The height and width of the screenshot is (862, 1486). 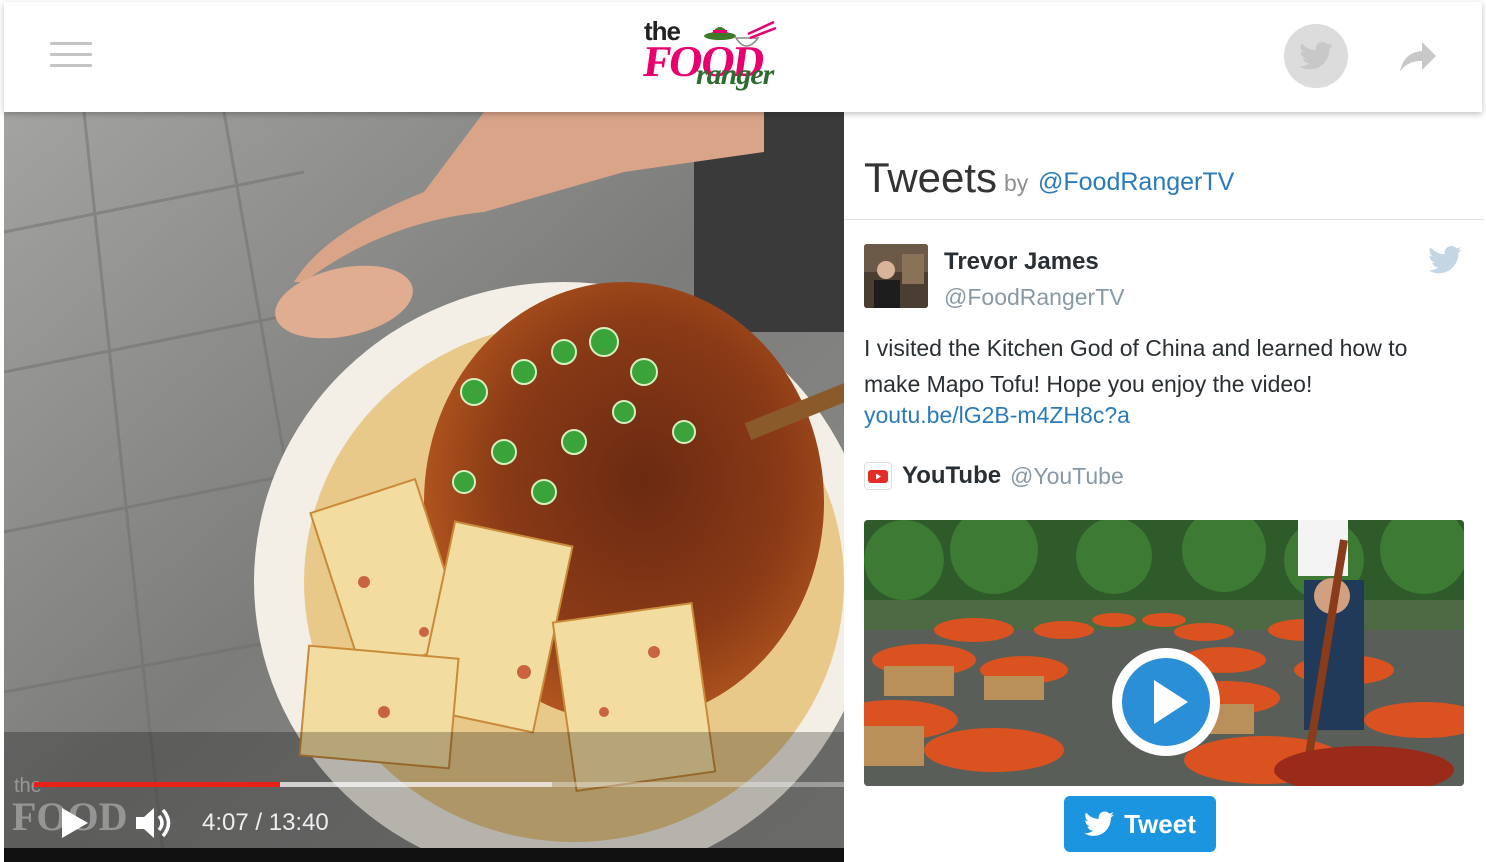 I want to click on tweets-by-label: by, so click(x=1016, y=183).